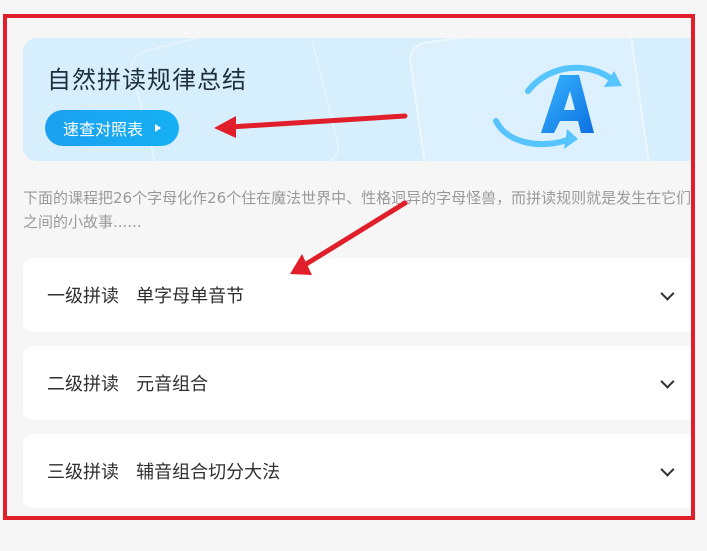 This screenshot has height=551, width=707. What do you see at coordinates (146, 296) in the screenshot?
I see `level-1-label: 一级拼读 单字母单音节` at bounding box center [146, 296].